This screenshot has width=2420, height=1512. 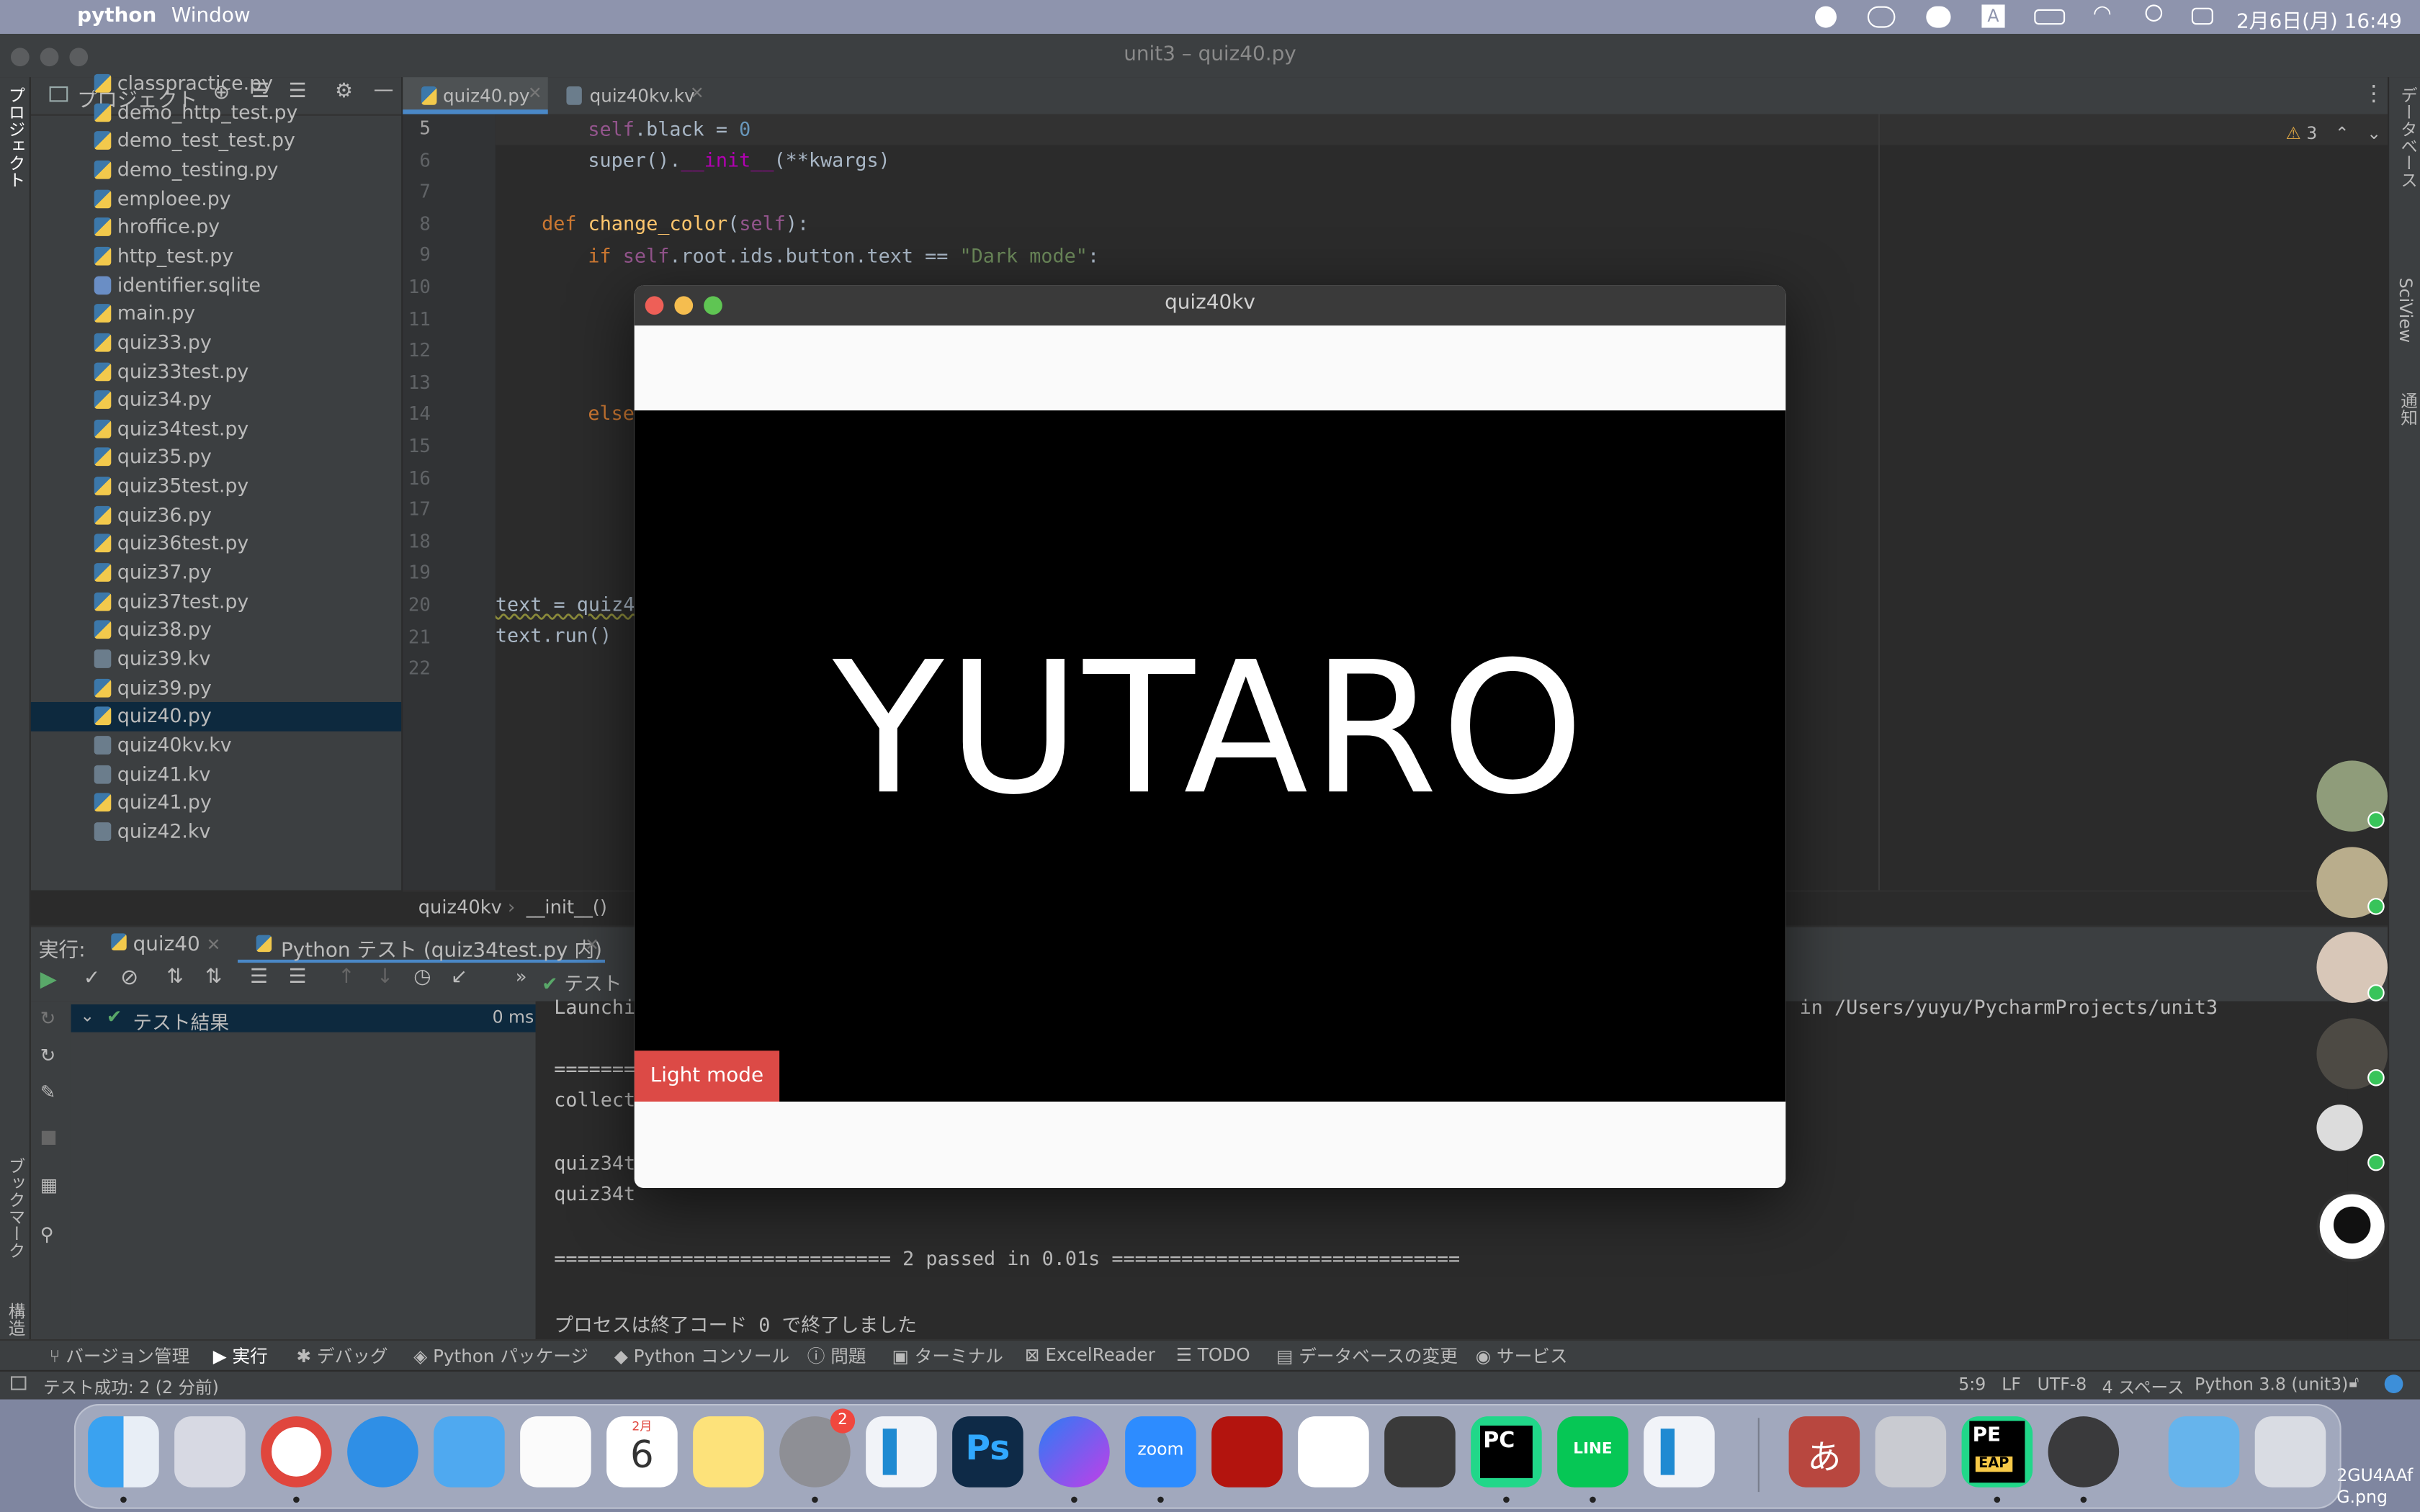 I want to click on tool-todo: ☰ TODO, so click(x=1213, y=1354).